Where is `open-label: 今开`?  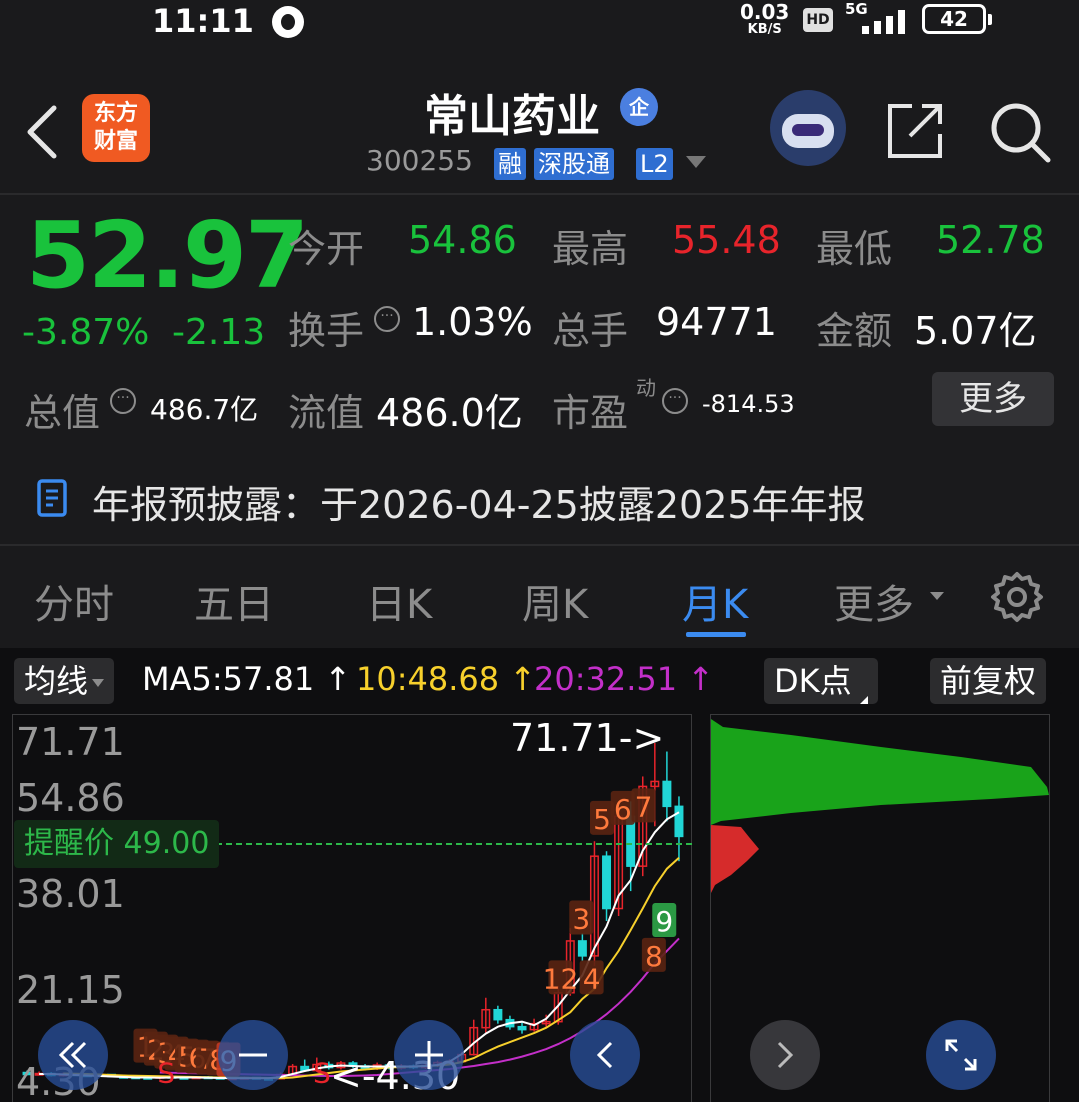
open-label: 今开 is located at coordinates (326, 249).